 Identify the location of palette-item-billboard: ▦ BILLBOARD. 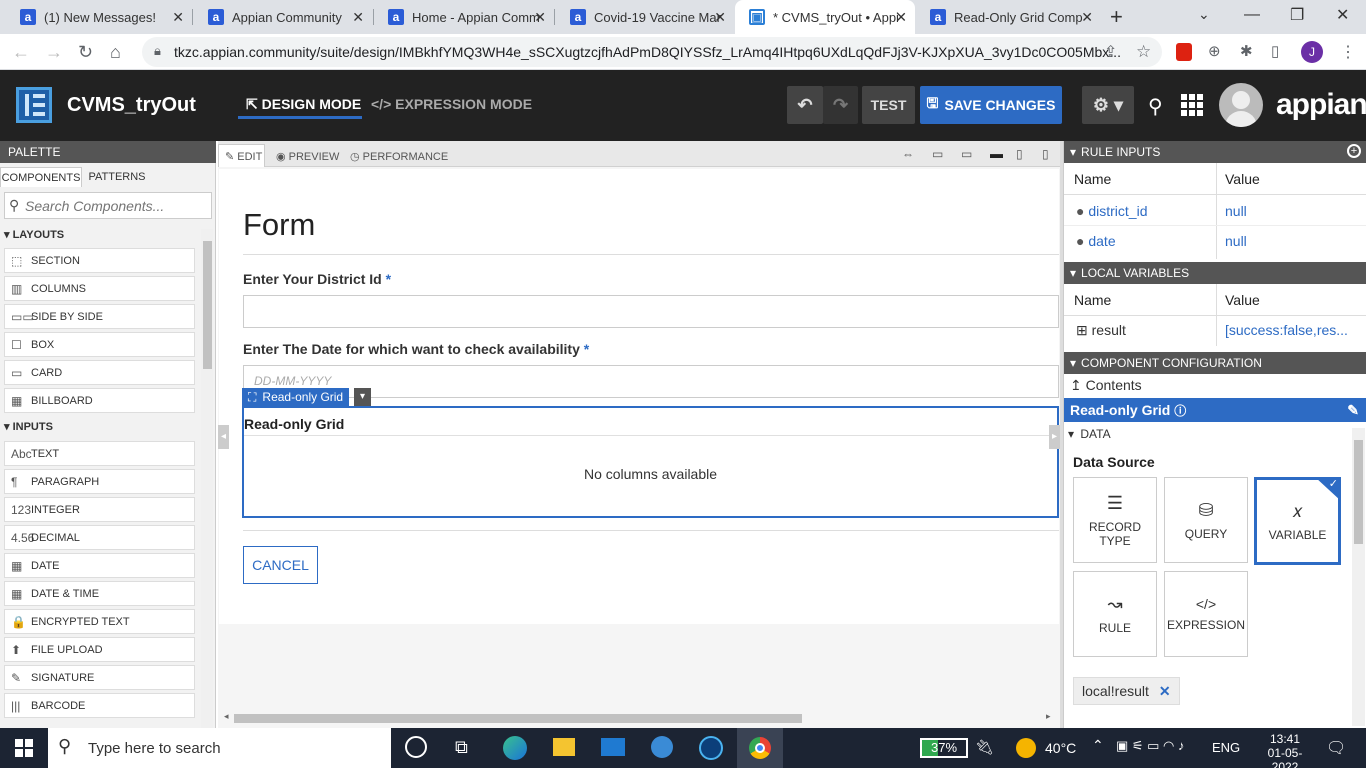
(99, 400).